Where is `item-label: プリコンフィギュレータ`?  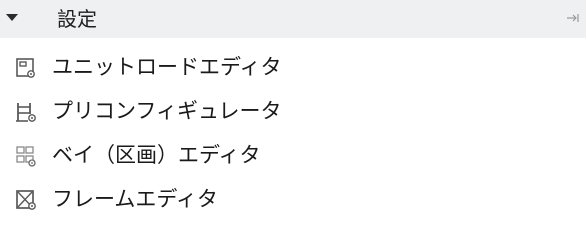 item-label: プリコンフィギュレータ is located at coordinates (167, 111).